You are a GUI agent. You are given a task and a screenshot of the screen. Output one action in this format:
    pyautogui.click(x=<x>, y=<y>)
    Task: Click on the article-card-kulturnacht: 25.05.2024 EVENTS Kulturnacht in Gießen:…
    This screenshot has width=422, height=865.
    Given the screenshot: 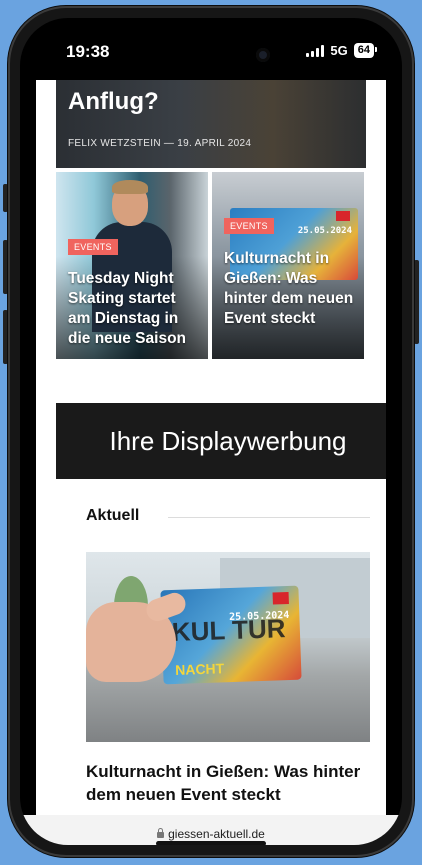 What is the action you would take?
    pyautogui.click(x=288, y=265)
    